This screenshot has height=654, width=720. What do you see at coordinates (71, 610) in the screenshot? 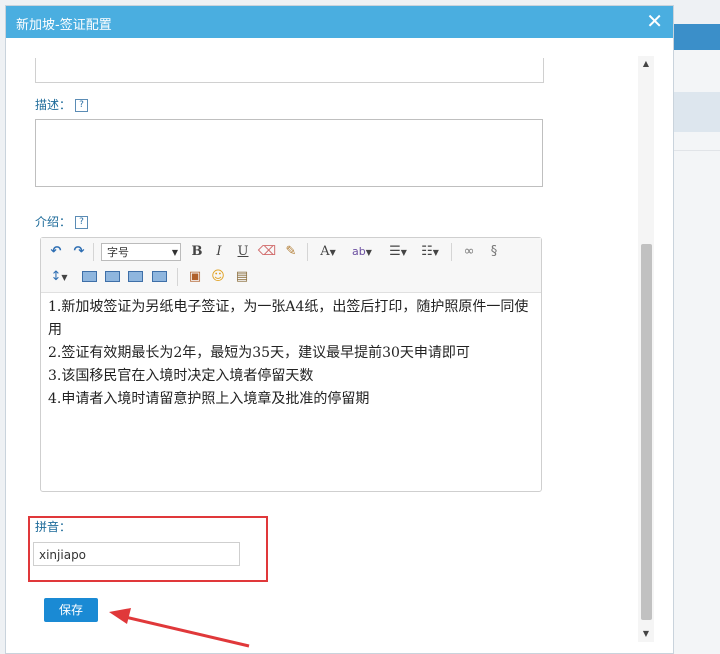
I see `save-button: 保存` at bounding box center [71, 610].